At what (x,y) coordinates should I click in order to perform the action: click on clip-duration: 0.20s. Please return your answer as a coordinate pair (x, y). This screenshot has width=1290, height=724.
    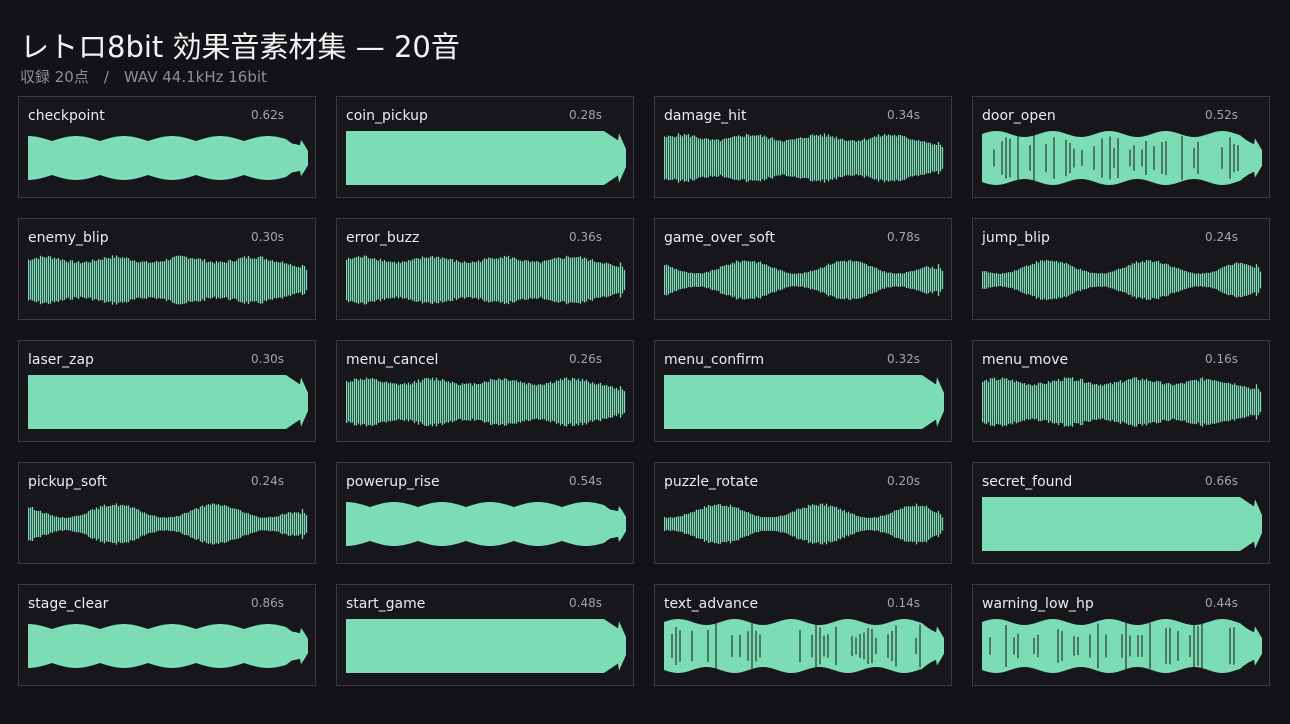
    Looking at the image, I should click on (903, 481).